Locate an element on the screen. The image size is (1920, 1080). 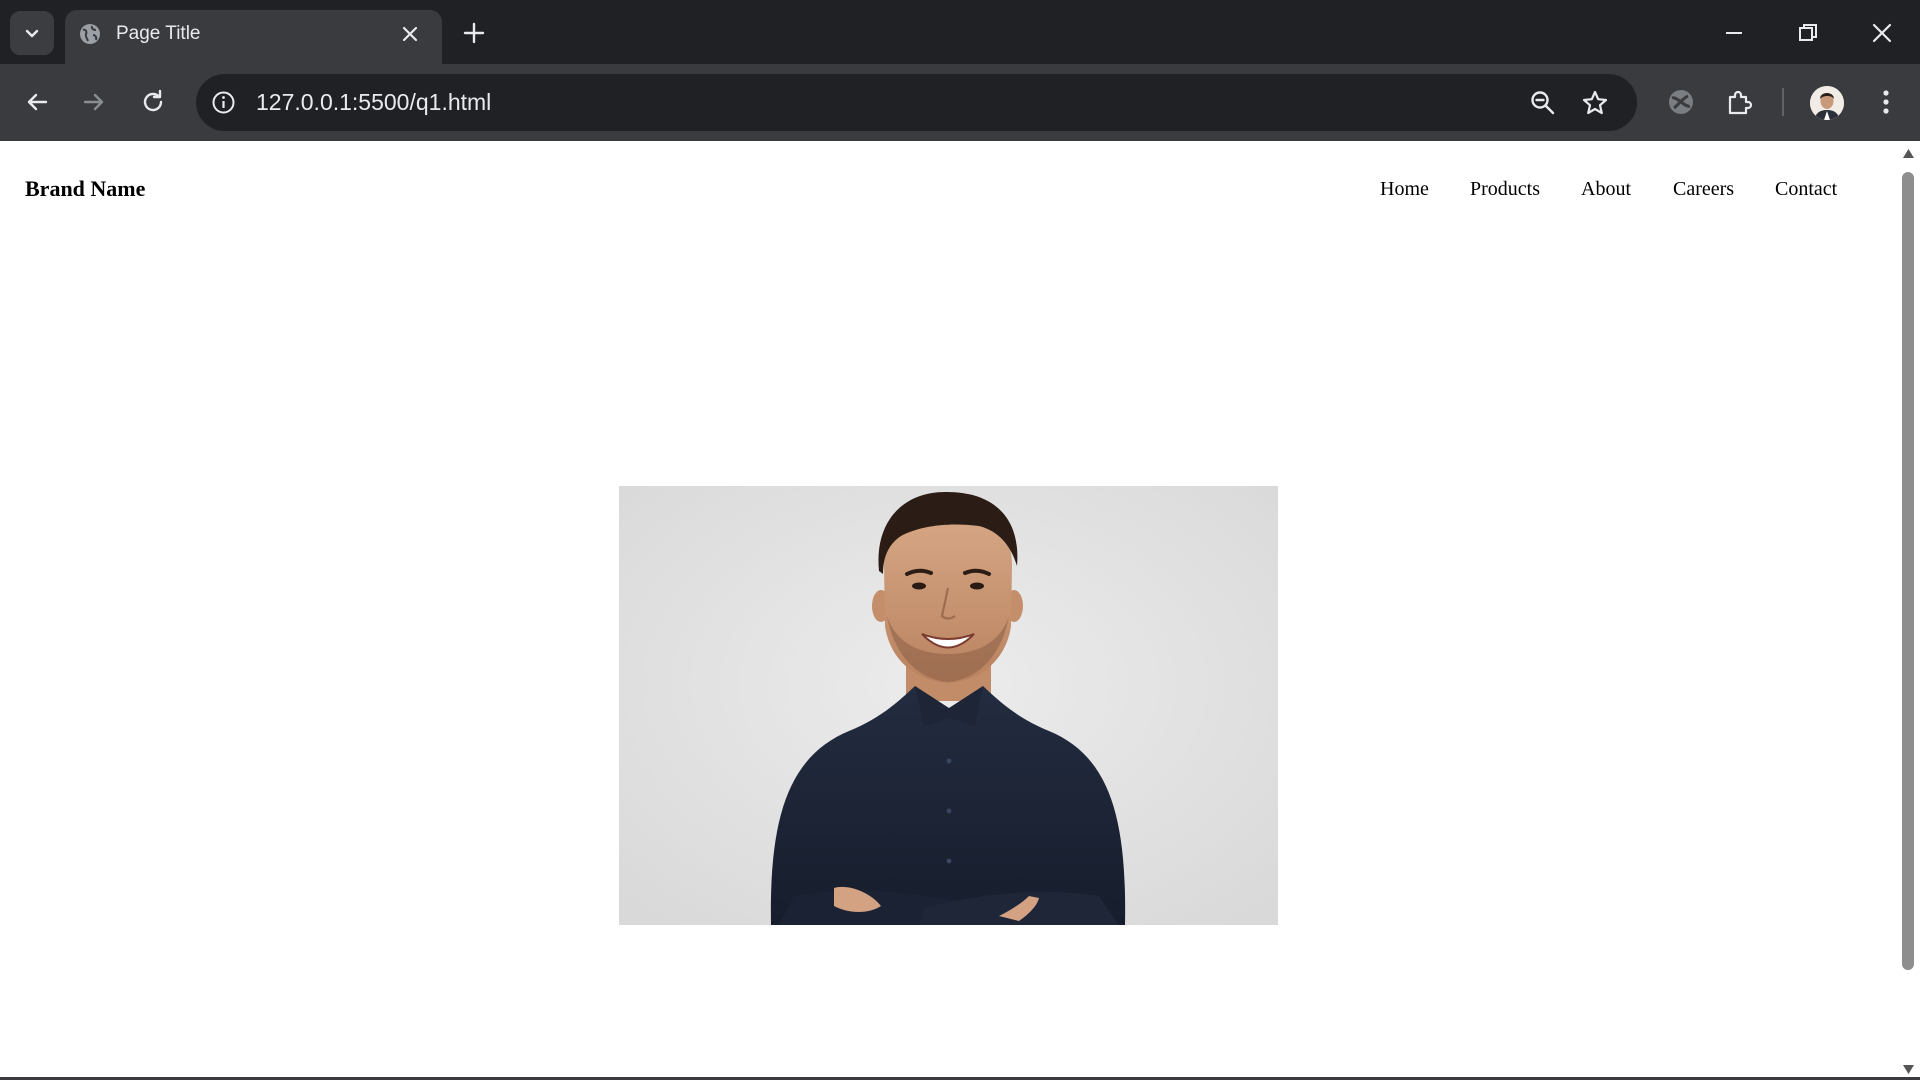
portrait-photo is located at coordinates (948, 705).